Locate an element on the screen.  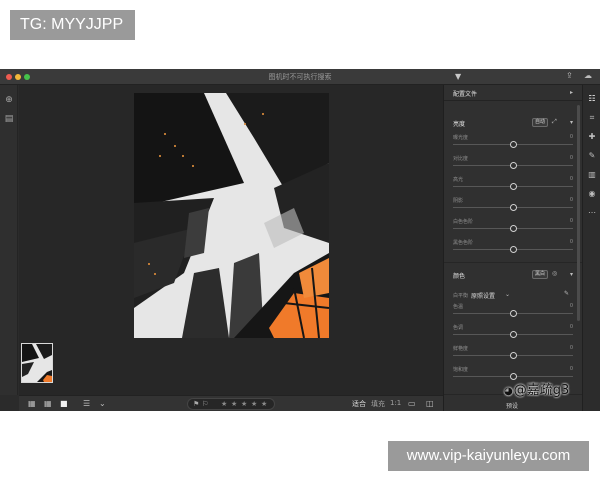
rating-star-2: ★ is located at coordinates (234, 404).